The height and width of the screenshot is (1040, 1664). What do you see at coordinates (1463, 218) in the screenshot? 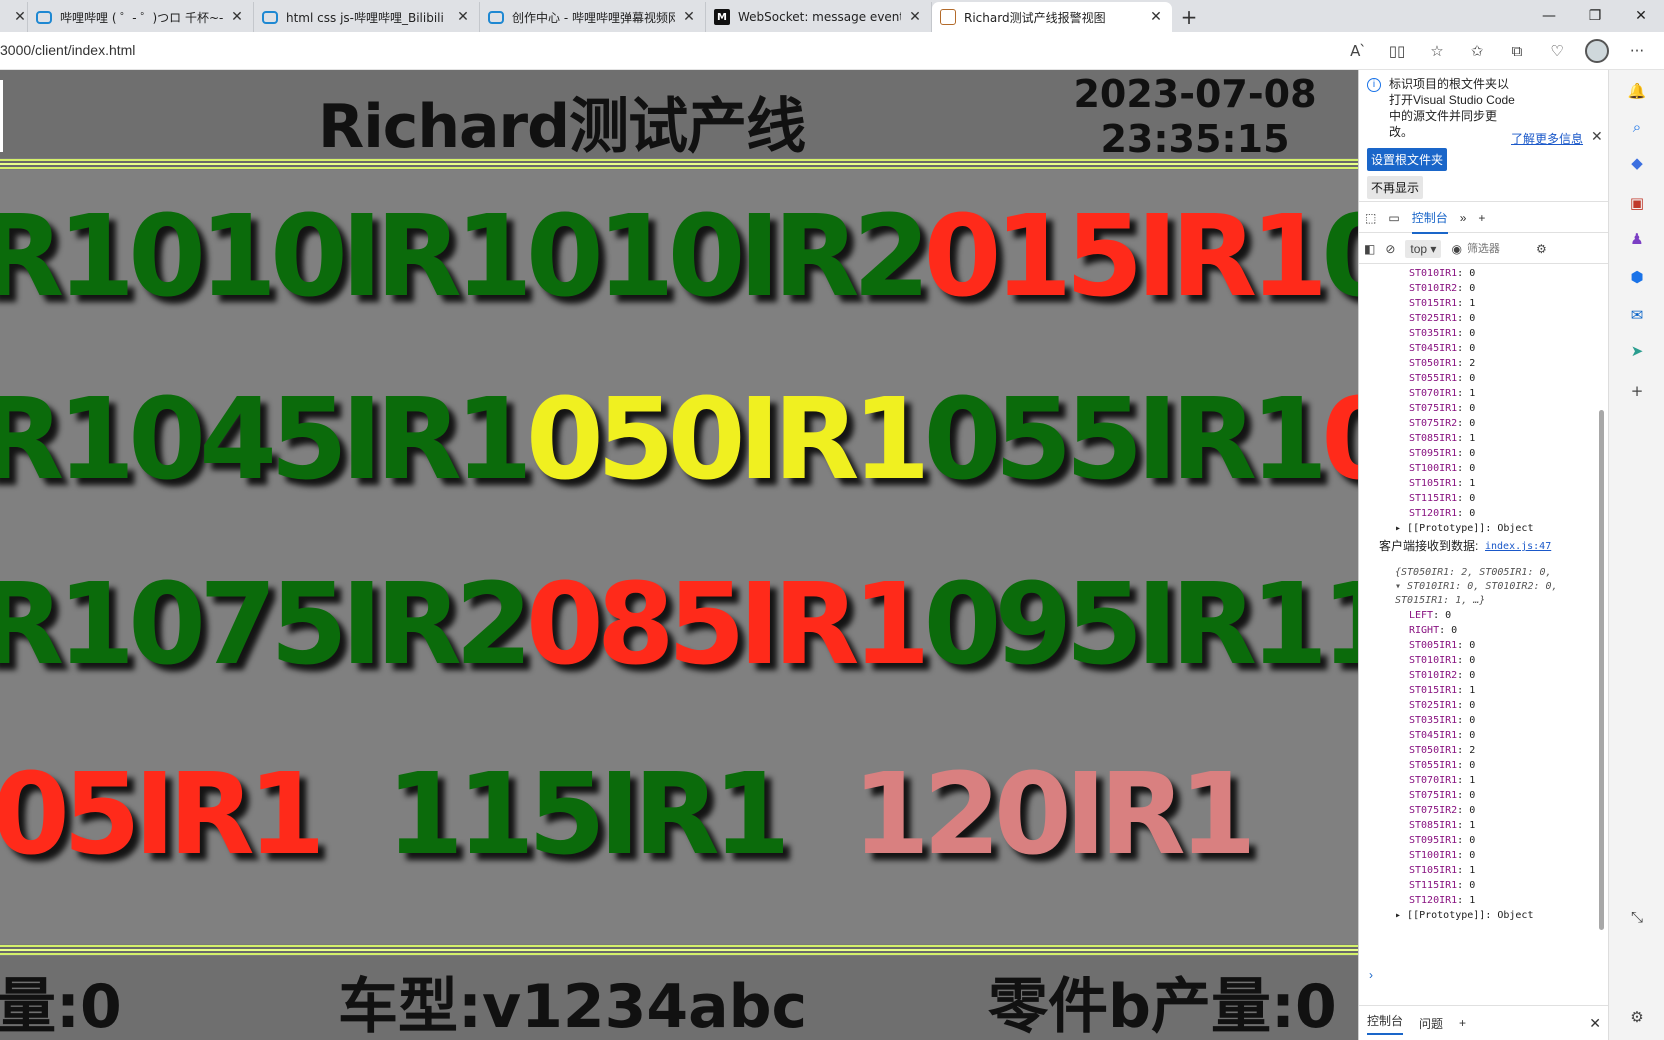
I see `more-tabs-icon: »` at bounding box center [1463, 218].